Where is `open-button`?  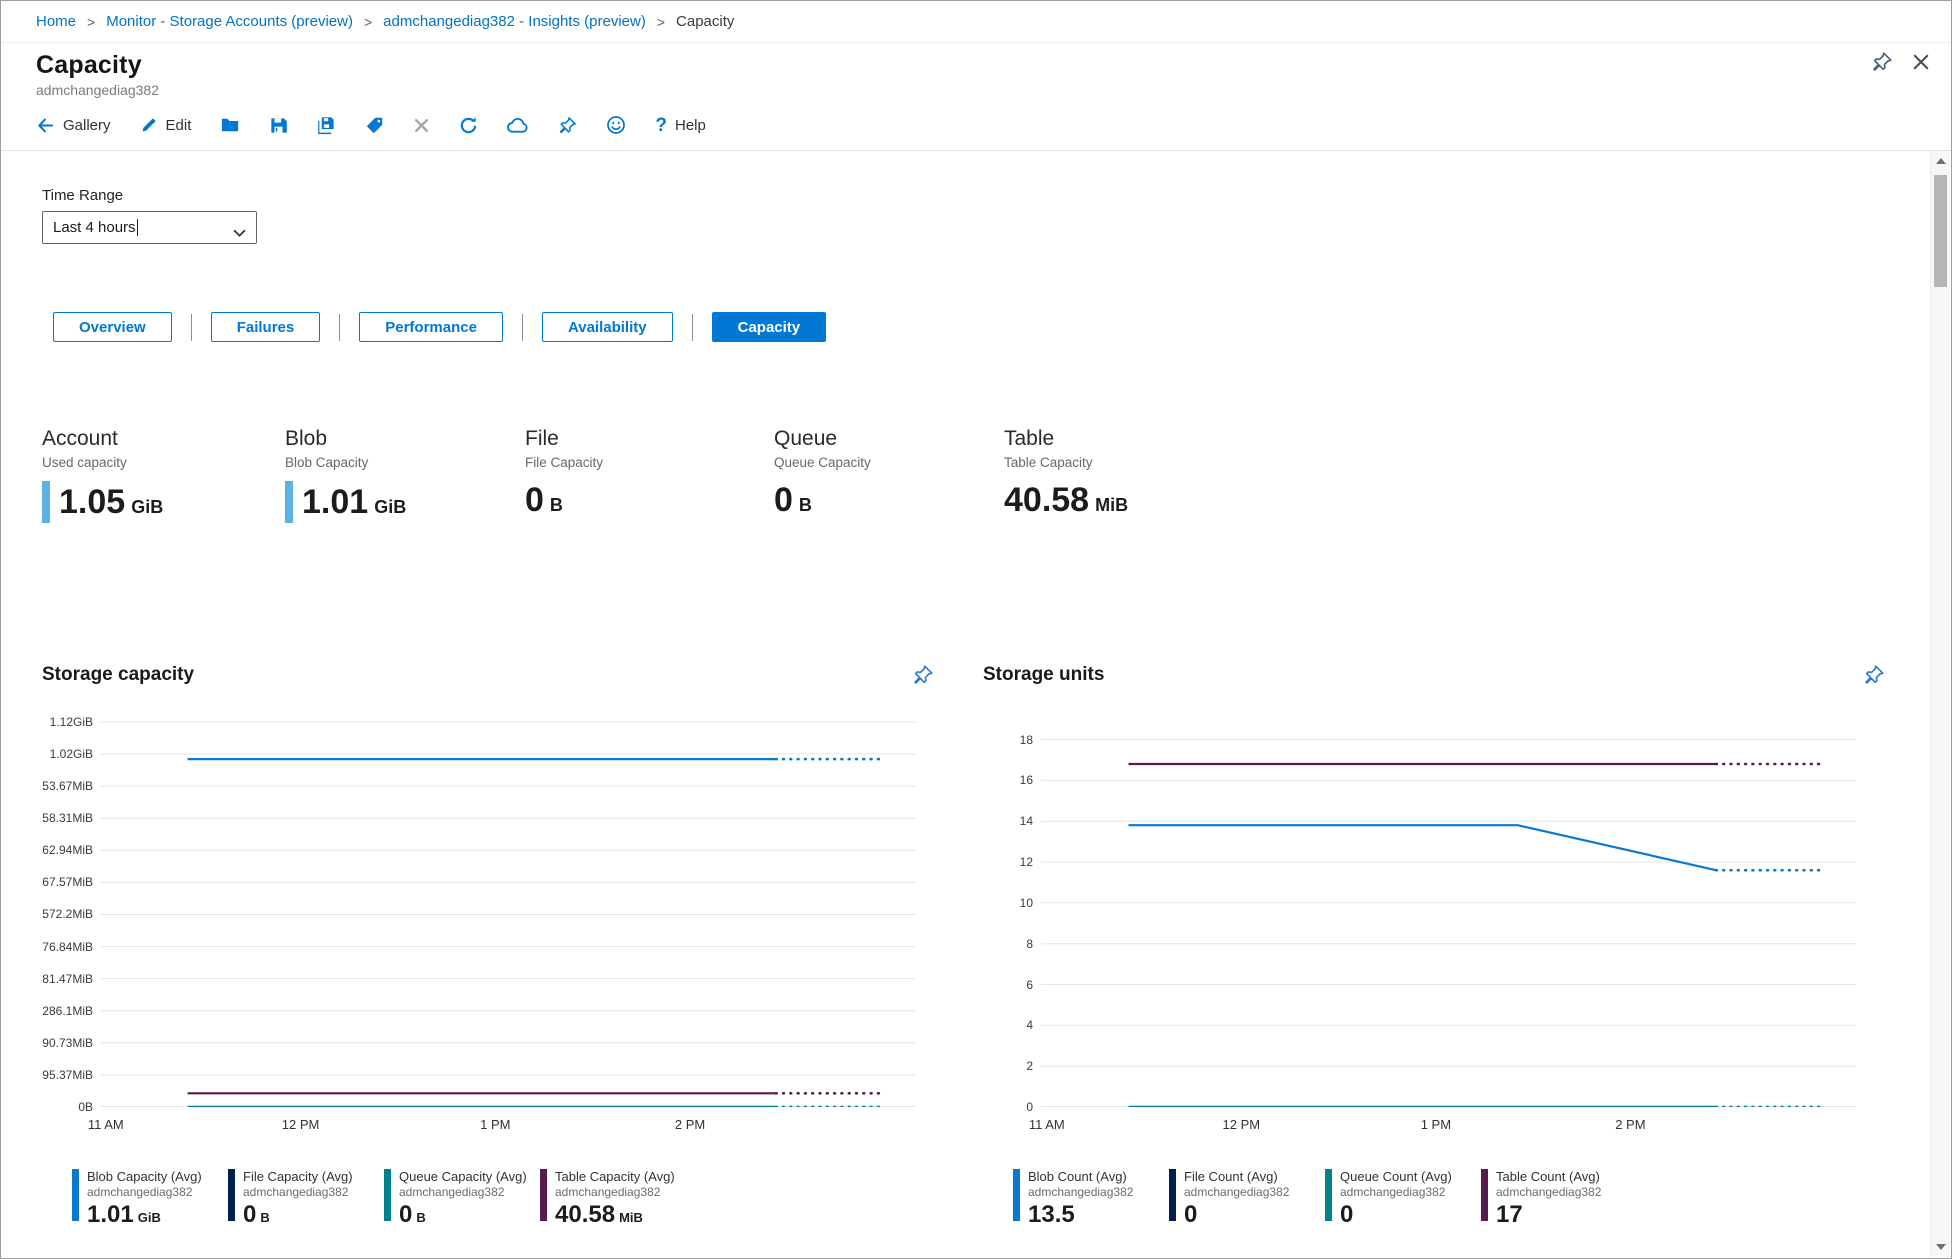 open-button is located at coordinates (230, 125).